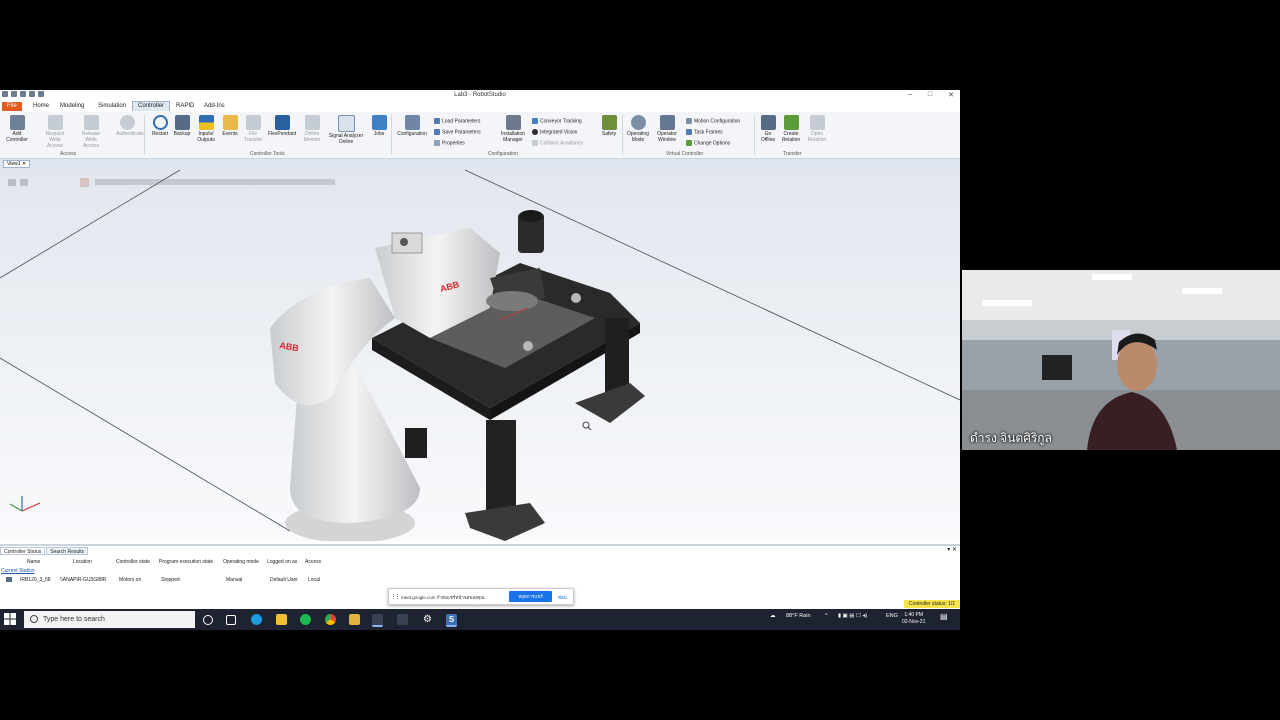 This screenshot has width=1280, height=720. I want to click on create-relation-button: Create Relation, so click(791, 129).